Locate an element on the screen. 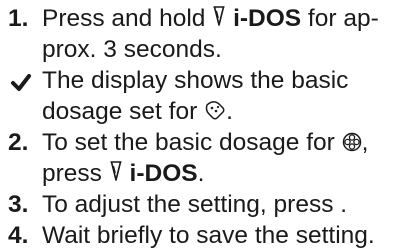 The height and width of the screenshot is (251, 418). step-2-line-2: press i-DOS. is located at coordinates (123, 173).